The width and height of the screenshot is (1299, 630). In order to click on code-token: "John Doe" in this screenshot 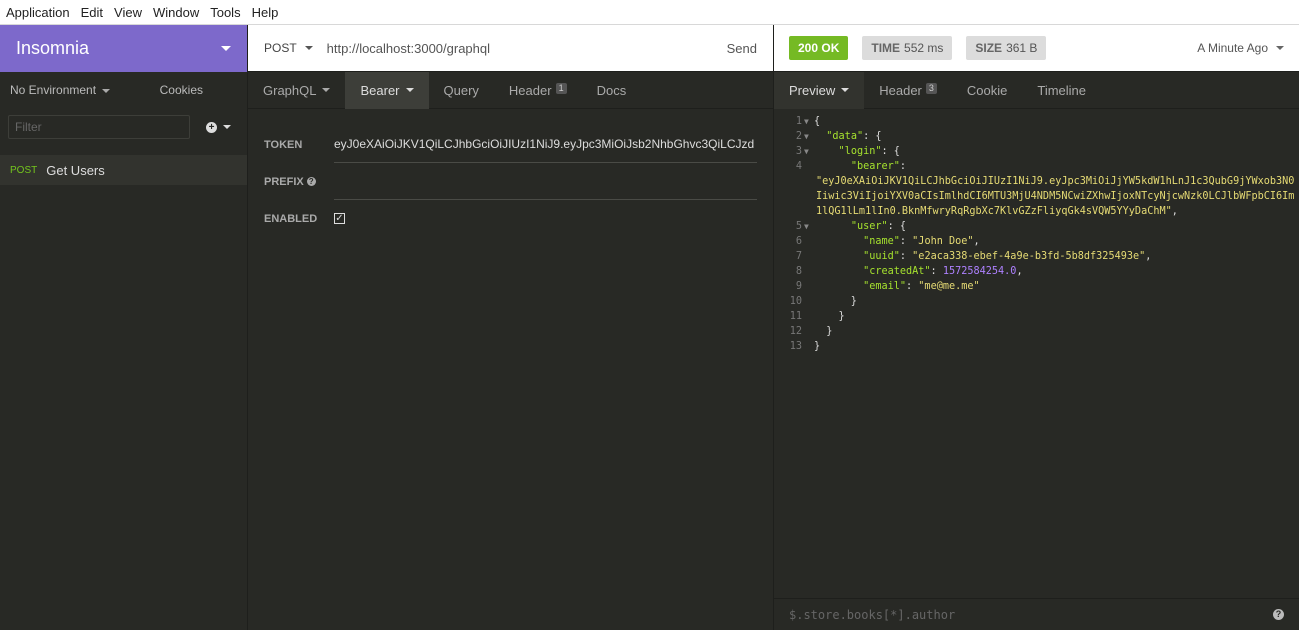, I will do `click(943, 241)`.